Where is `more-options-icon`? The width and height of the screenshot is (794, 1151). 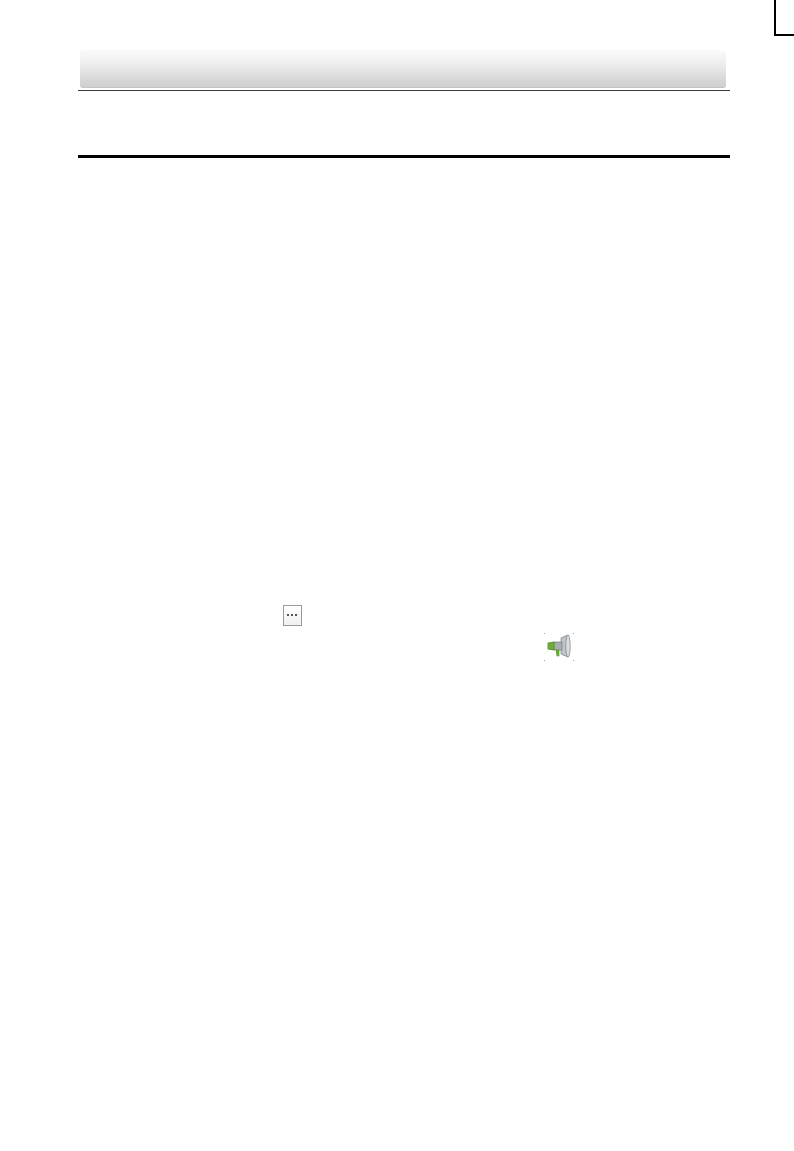 more-options-icon is located at coordinates (292, 615).